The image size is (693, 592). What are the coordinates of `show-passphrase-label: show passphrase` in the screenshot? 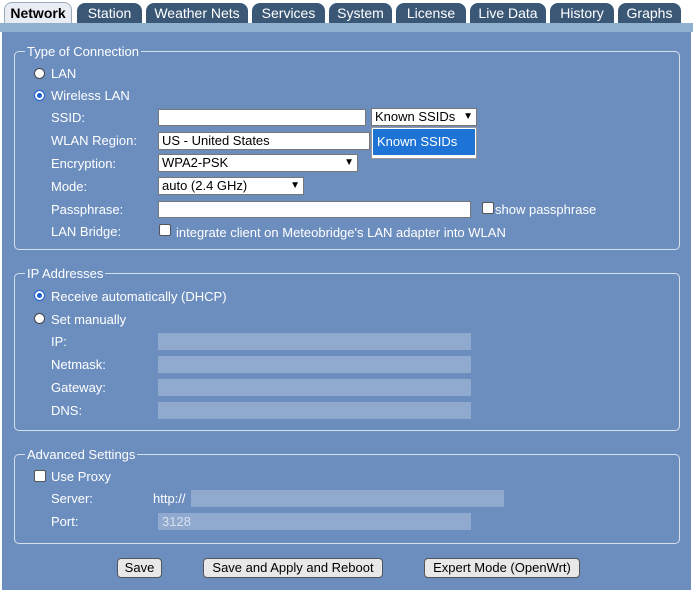 It's located at (546, 209).